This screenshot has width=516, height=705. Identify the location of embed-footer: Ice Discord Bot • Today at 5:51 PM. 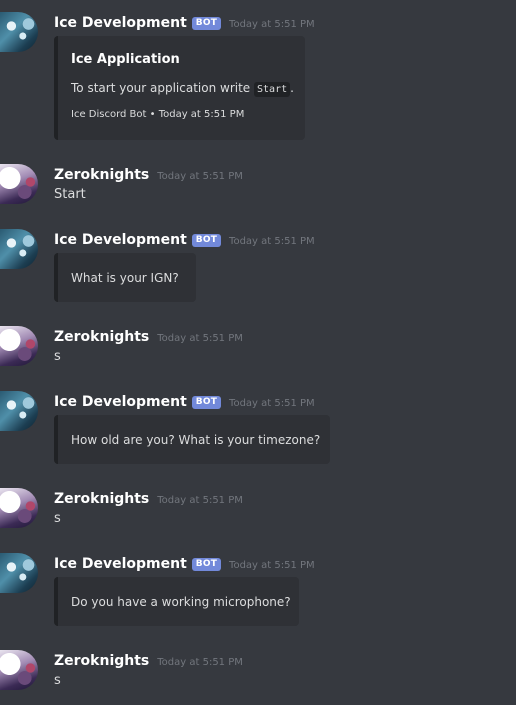
(158, 114).